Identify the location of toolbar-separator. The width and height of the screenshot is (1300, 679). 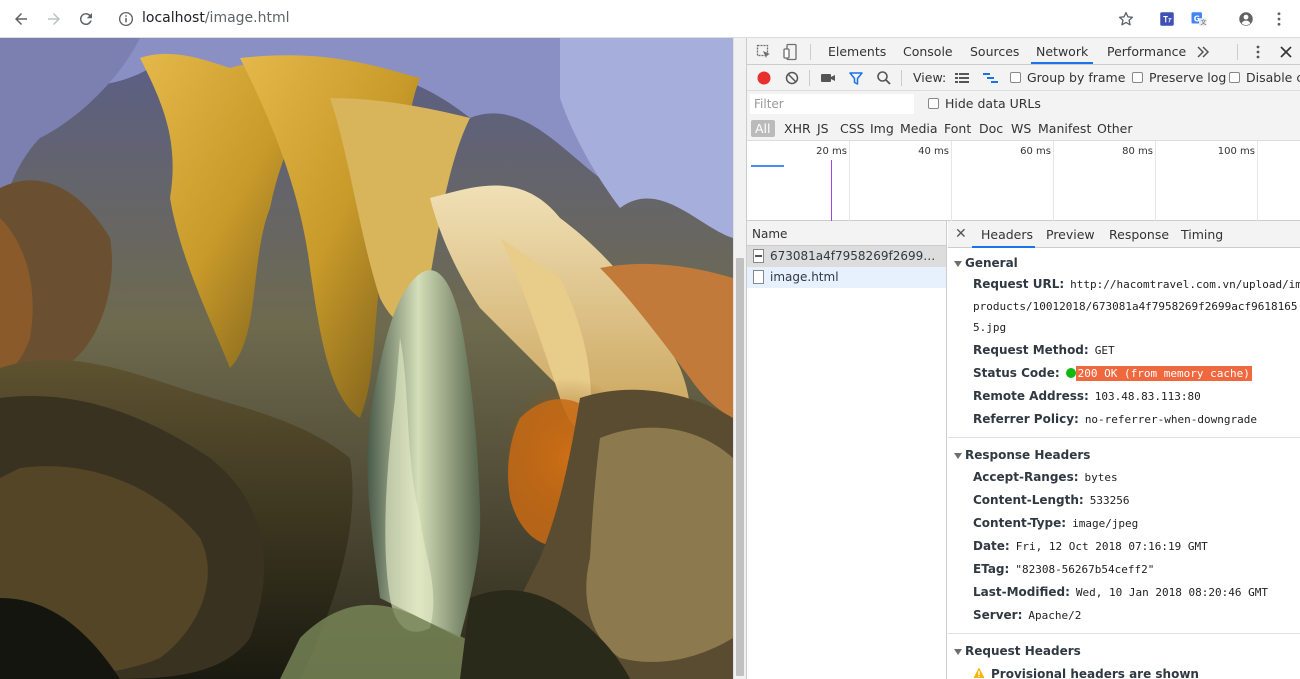
(901, 78).